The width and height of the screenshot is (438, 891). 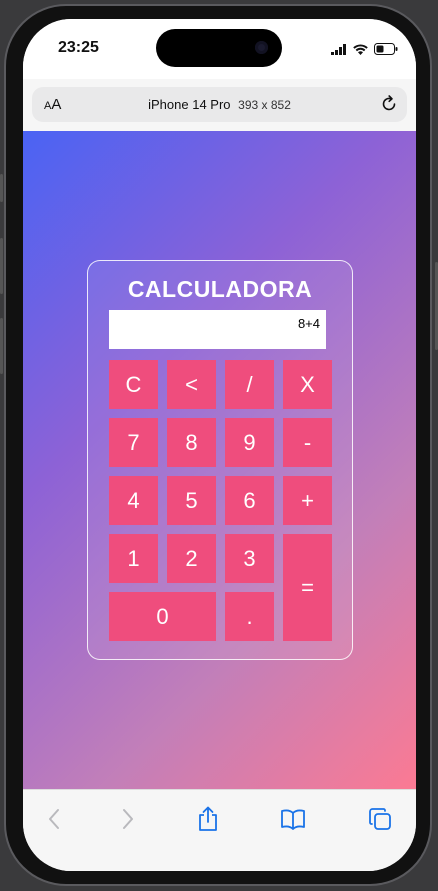 What do you see at coordinates (389, 104) in the screenshot?
I see `reload-icon` at bounding box center [389, 104].